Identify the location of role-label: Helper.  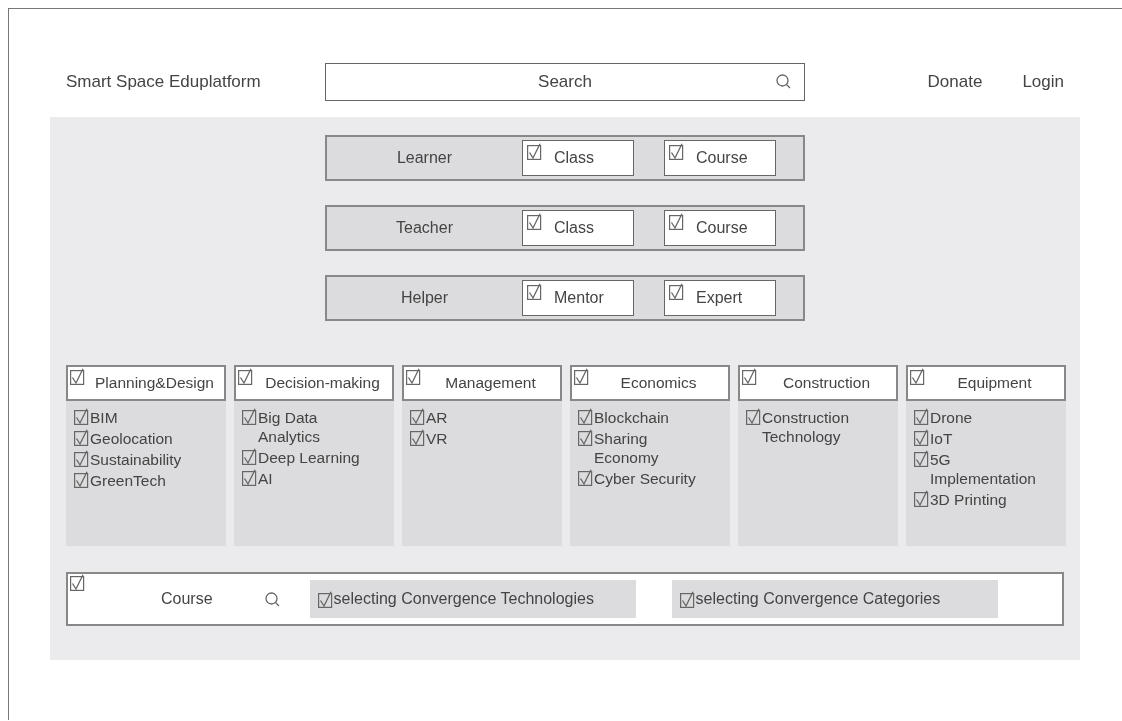
(424, 298).